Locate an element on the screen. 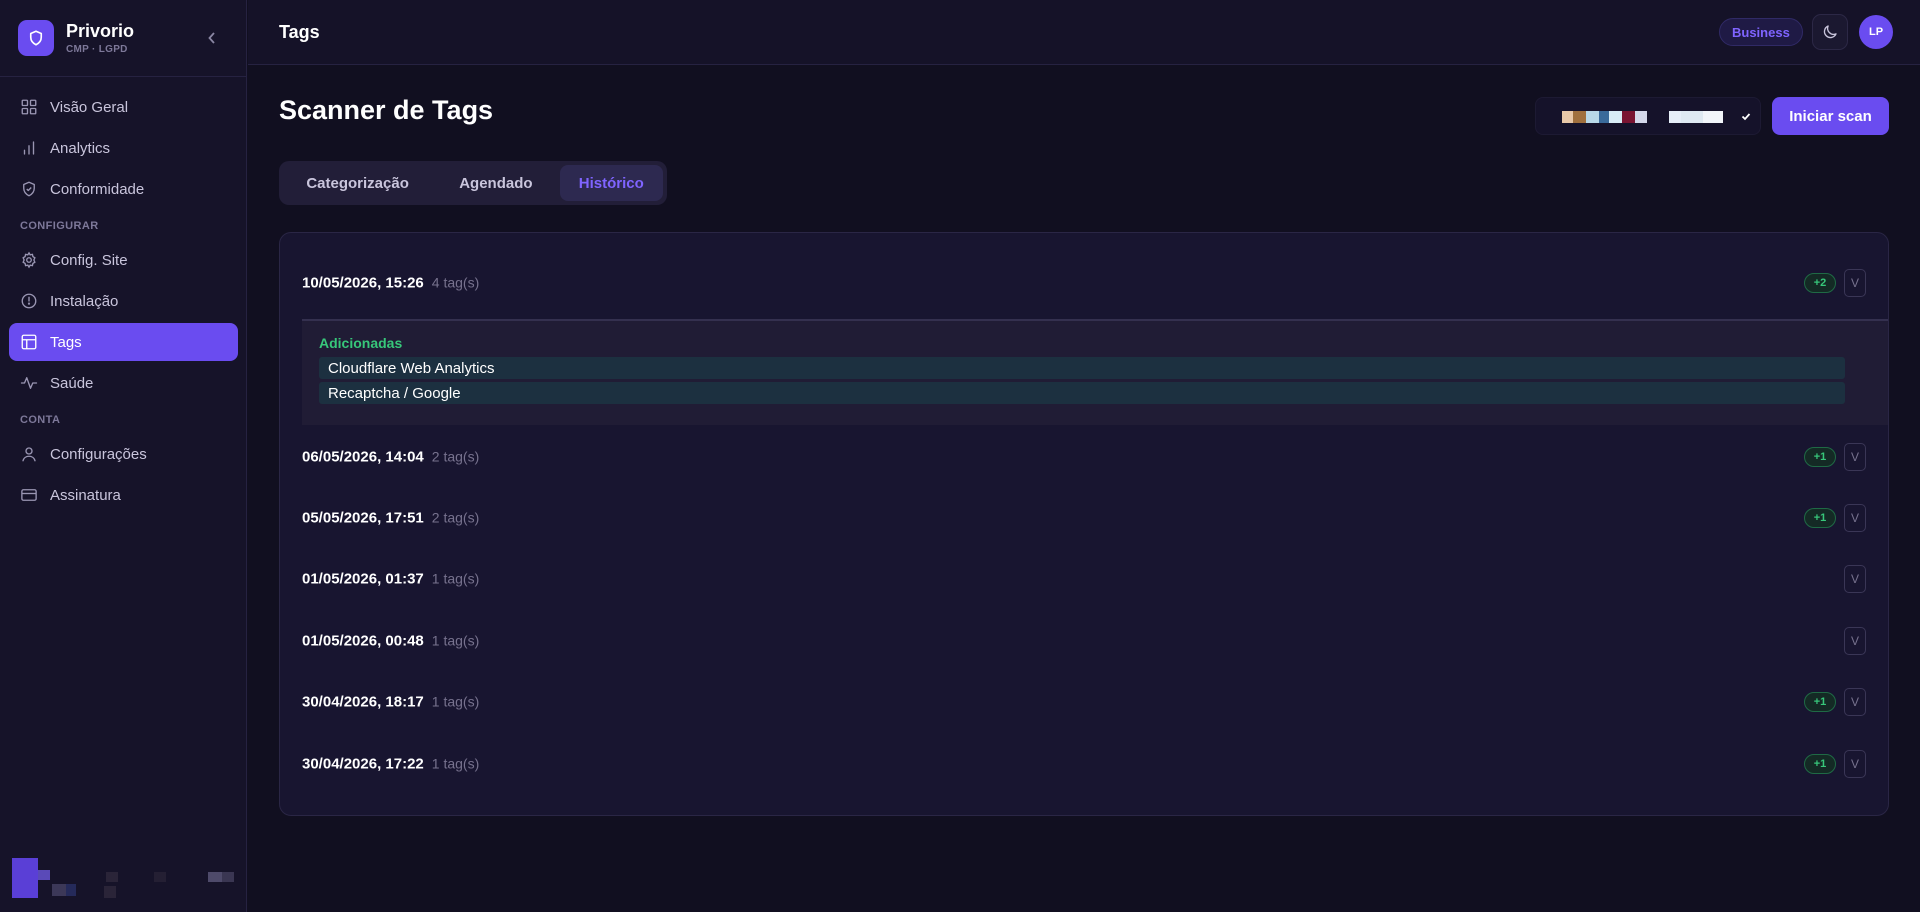 This screenshot has height=912, width=1920. entry-date-text: 01/05/2026, 00:48 is located at coordinates (363, 641).